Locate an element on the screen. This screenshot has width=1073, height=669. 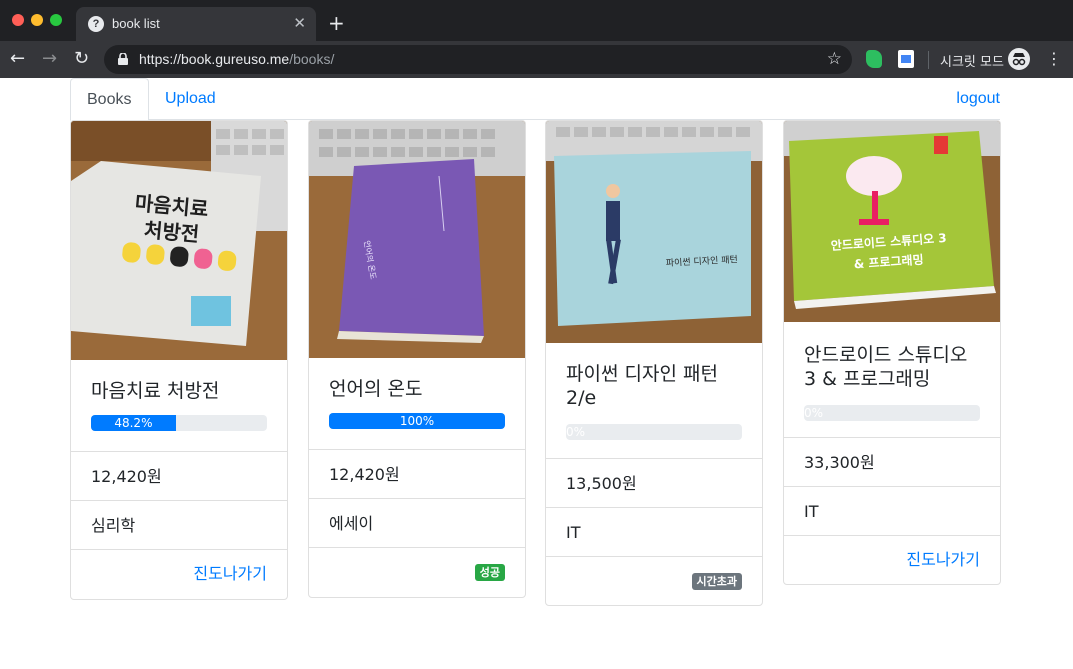
tab-upload: Upload is located at coordinates (190, 99).